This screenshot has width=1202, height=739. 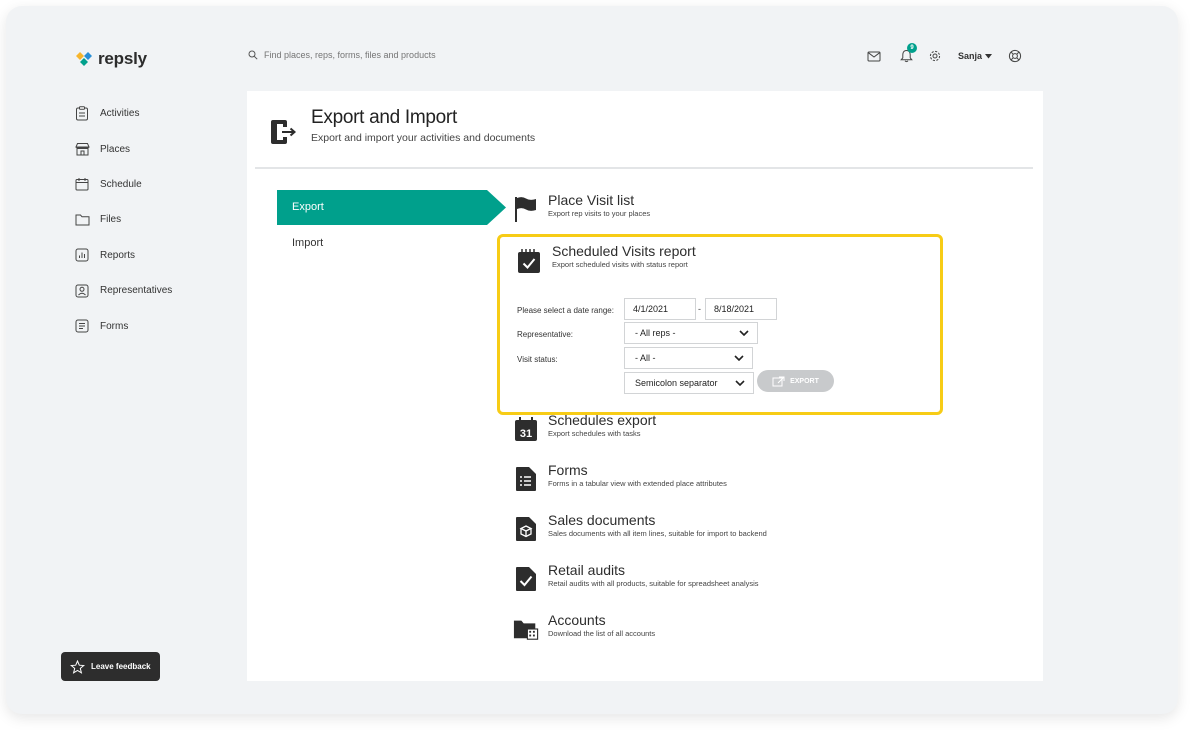 I want to click on sidebar-item-label: Forms, so click(x=114, y=326).